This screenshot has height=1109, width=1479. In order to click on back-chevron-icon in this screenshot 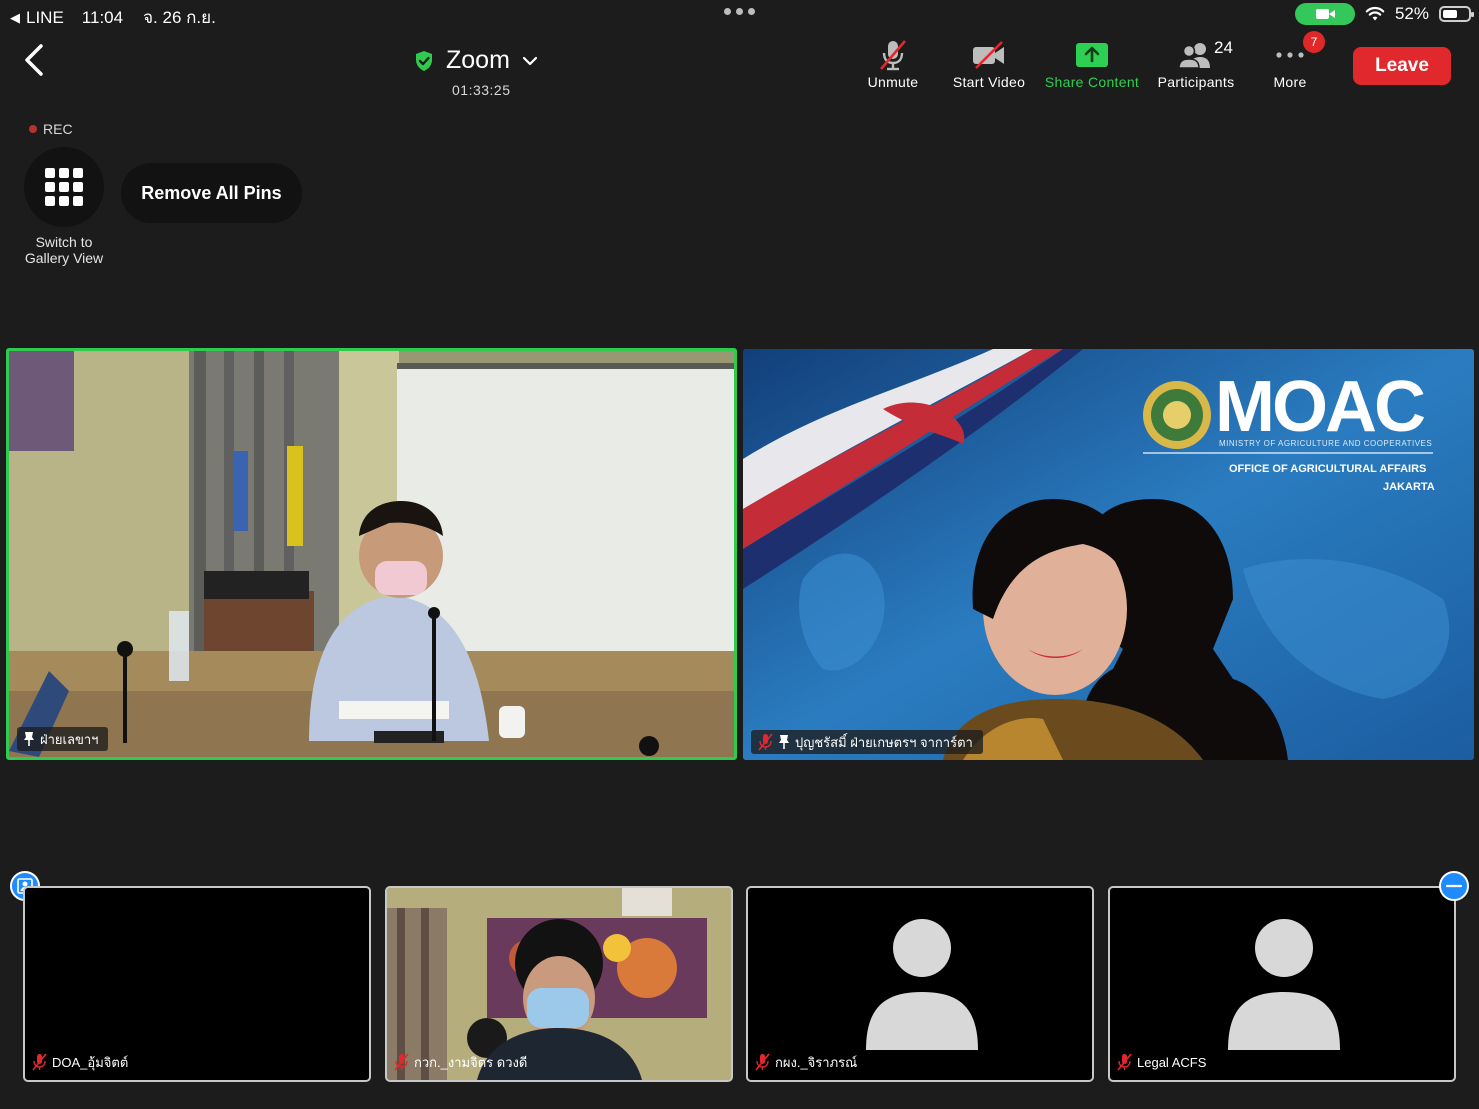, I will do `click(35, 60)`.